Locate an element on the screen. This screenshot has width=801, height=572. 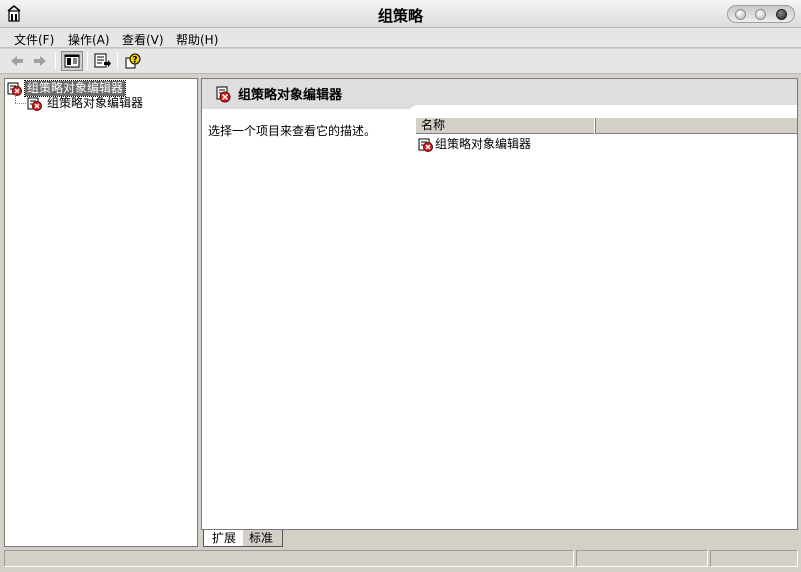
minimize-button is located at coordinates (740, 14).